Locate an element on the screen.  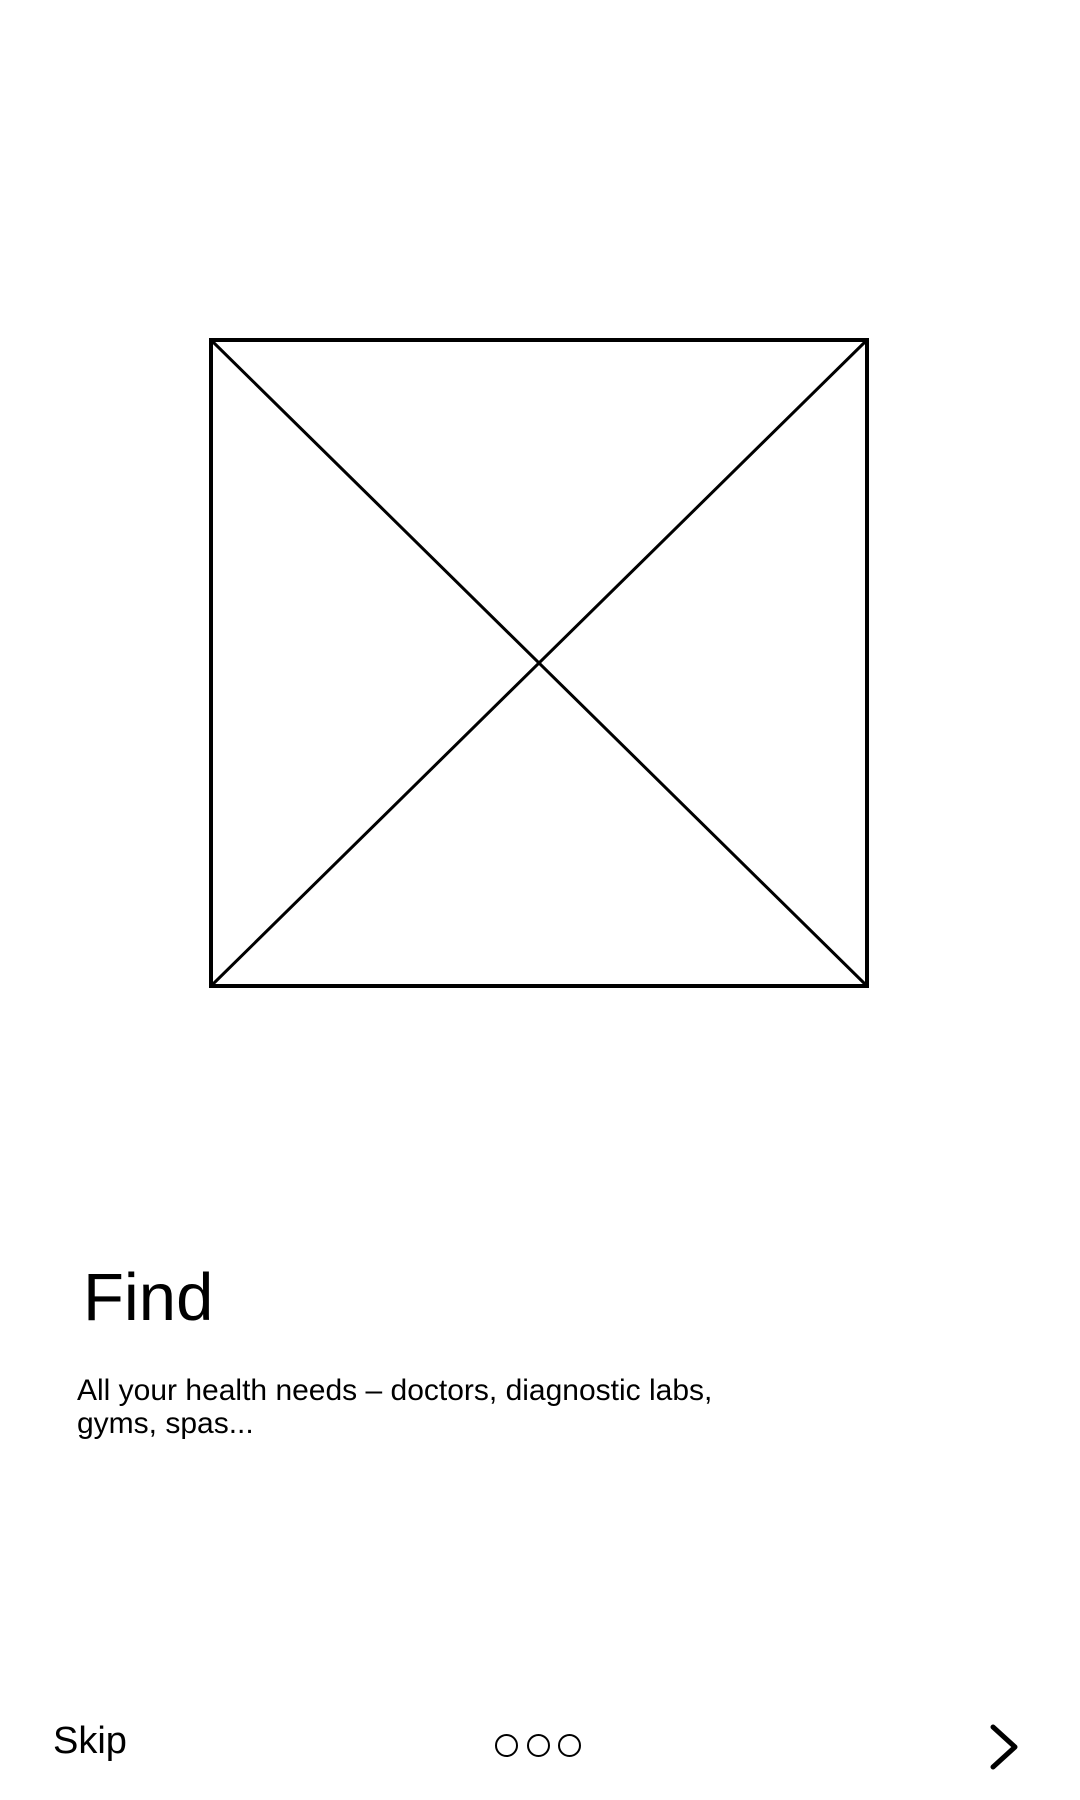
chevron-right-icon is located at coordinates (1005, 1747).